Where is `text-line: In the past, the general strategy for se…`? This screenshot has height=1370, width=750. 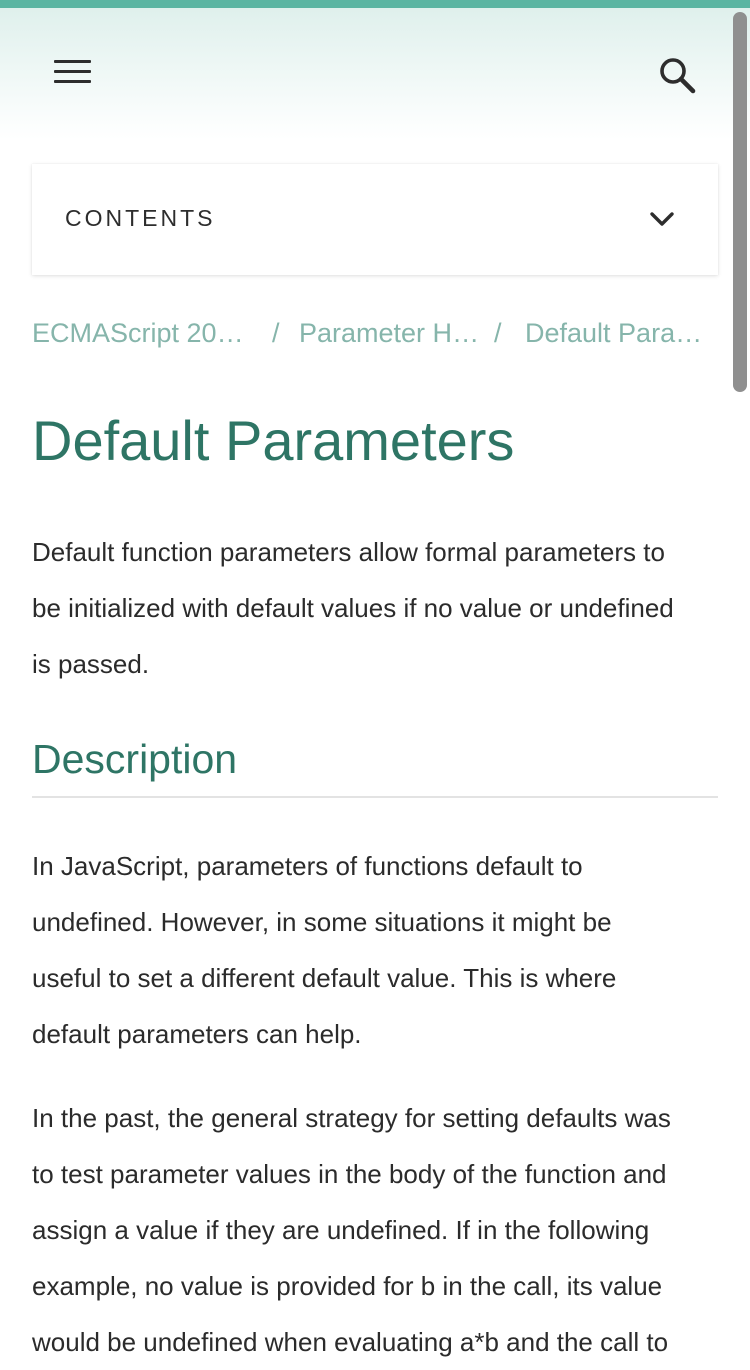
text-line: In the past, the general strategy for se… is located at coordinates (351, 1118).